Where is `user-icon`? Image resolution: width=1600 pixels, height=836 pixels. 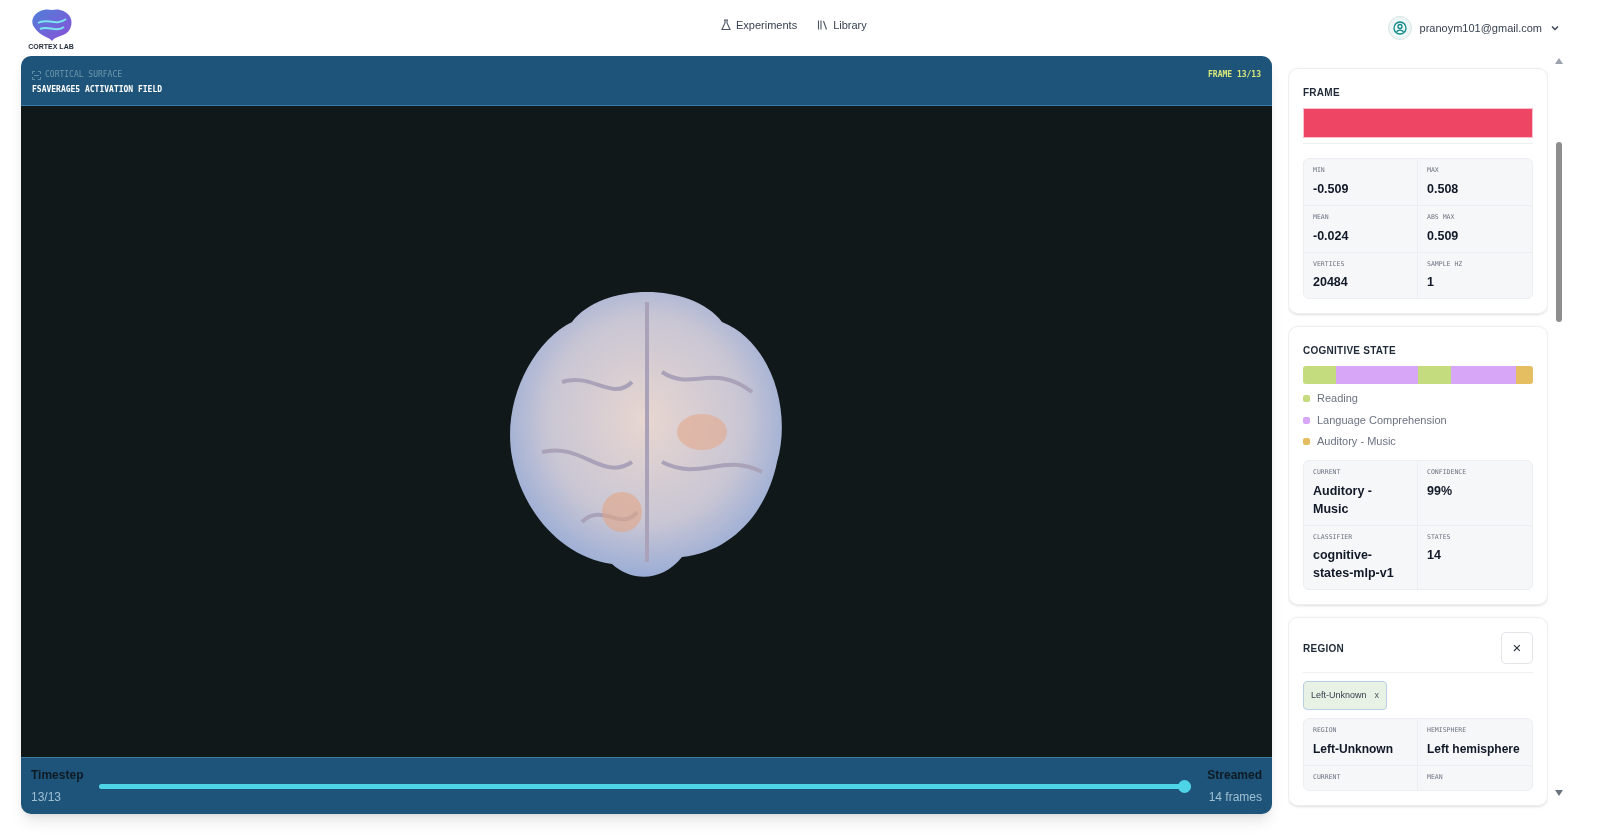 user-icon is located at coordinates (1399, 28).